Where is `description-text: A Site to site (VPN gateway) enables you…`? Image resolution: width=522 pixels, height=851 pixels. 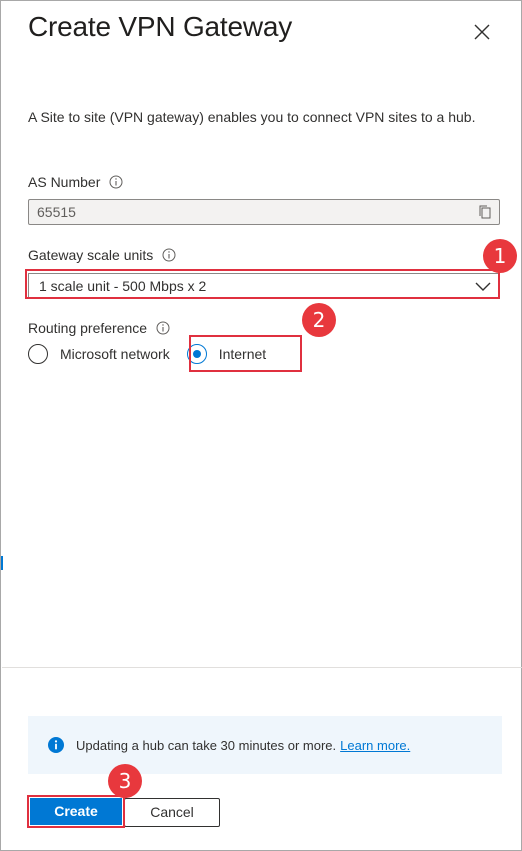
description-text: A Site to site (VPN gateway) enables you… is located at coordinates (252, 117).